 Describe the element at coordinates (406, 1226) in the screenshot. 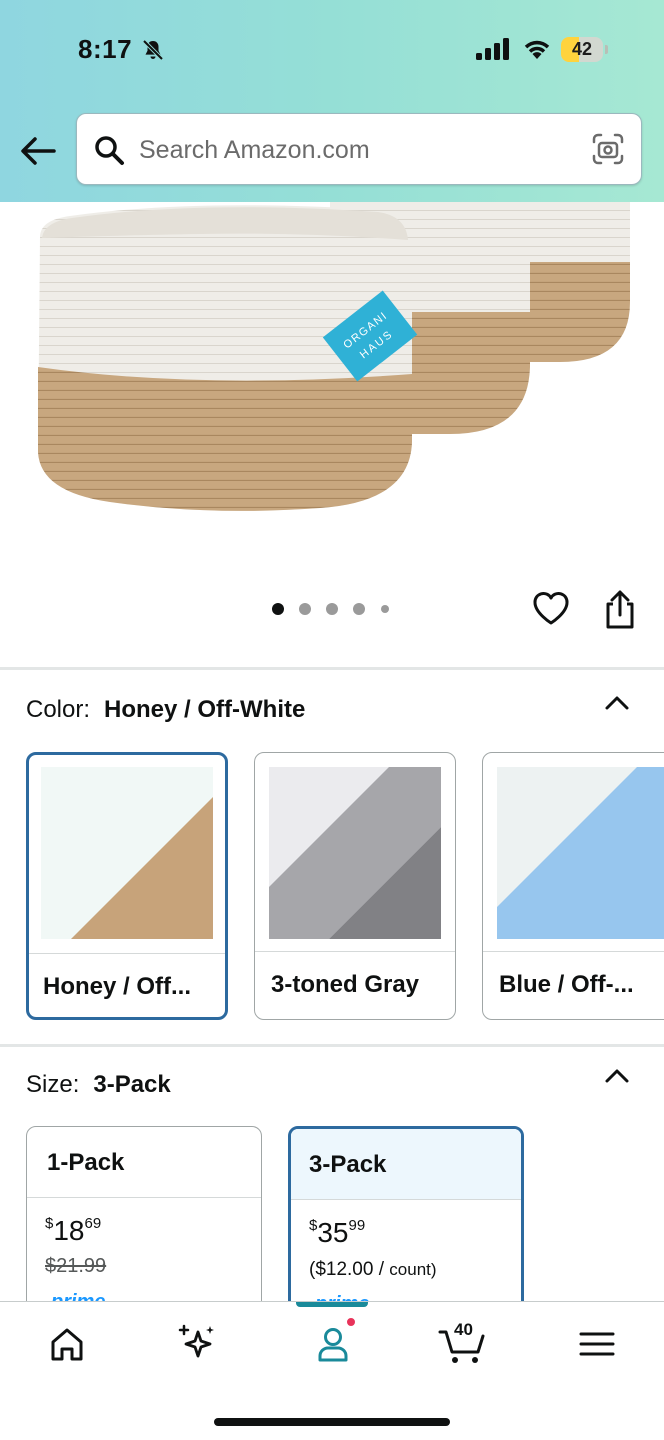

I see `size-option-3-pack: 3-Pack $3599 ($12.00 / count) prime` at that location.